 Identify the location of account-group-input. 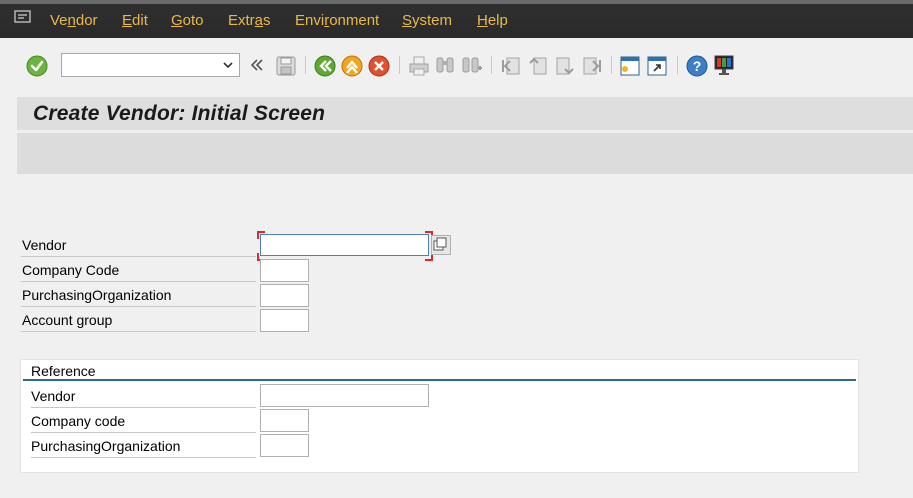
(284, 320).